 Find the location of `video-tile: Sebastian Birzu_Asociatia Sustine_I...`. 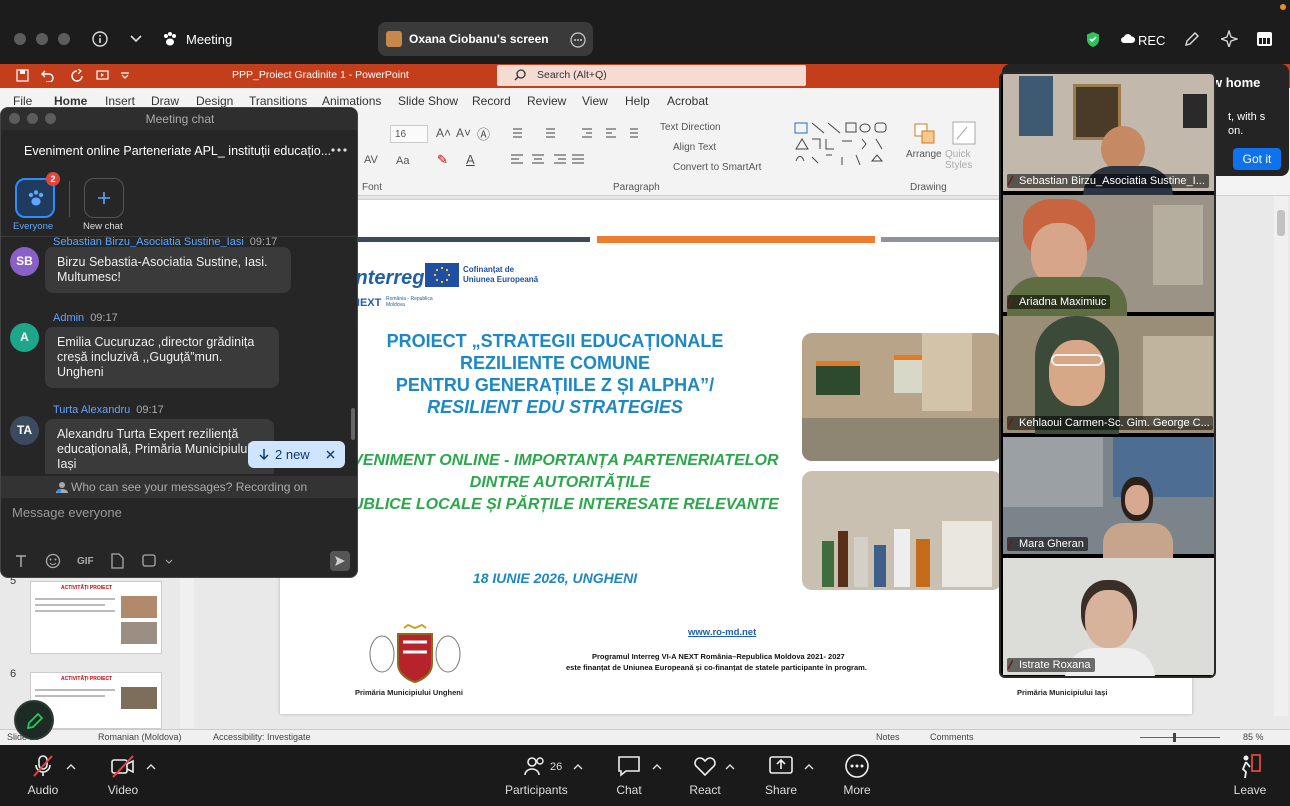

video-tile: Sebastian Birzu_Asociatia Sustine_I... is located at coordinates (1108, 135).